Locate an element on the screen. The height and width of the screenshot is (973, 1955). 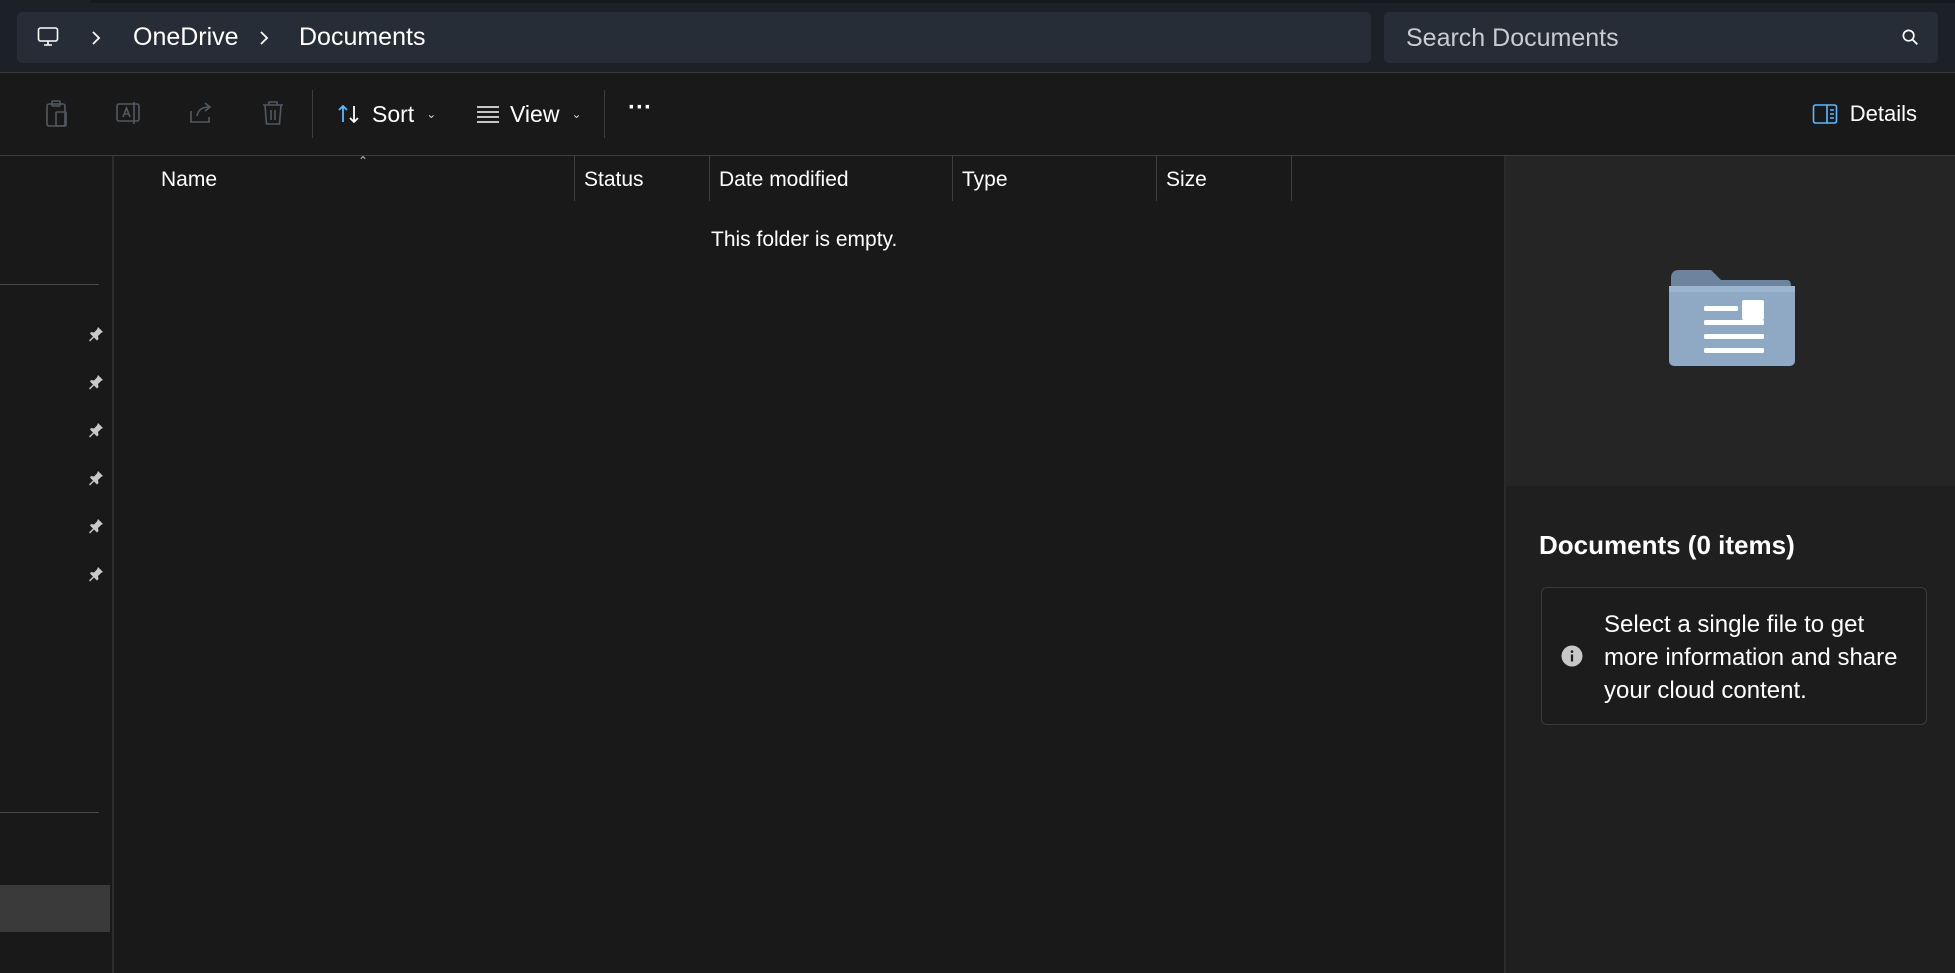
breadcrumb-onedrive: OneDrive is located at coordinates (186, 37).